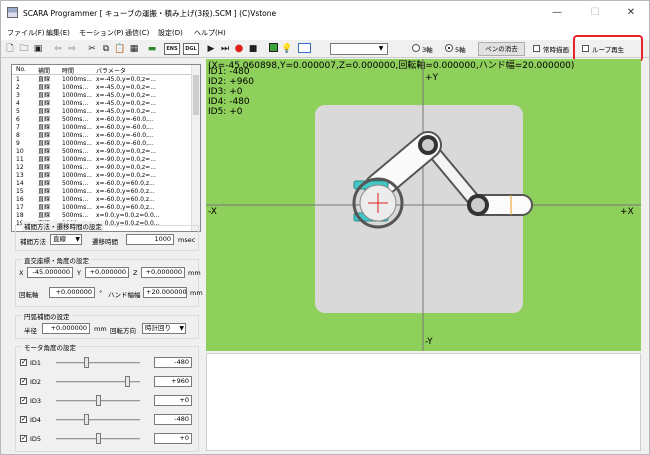 The height and width of the screenshot is (455, 650). What do you see at coordinates (359, 49) in the screenshot?
I see `speed-select: ▼` at bounding box center [359, 49].